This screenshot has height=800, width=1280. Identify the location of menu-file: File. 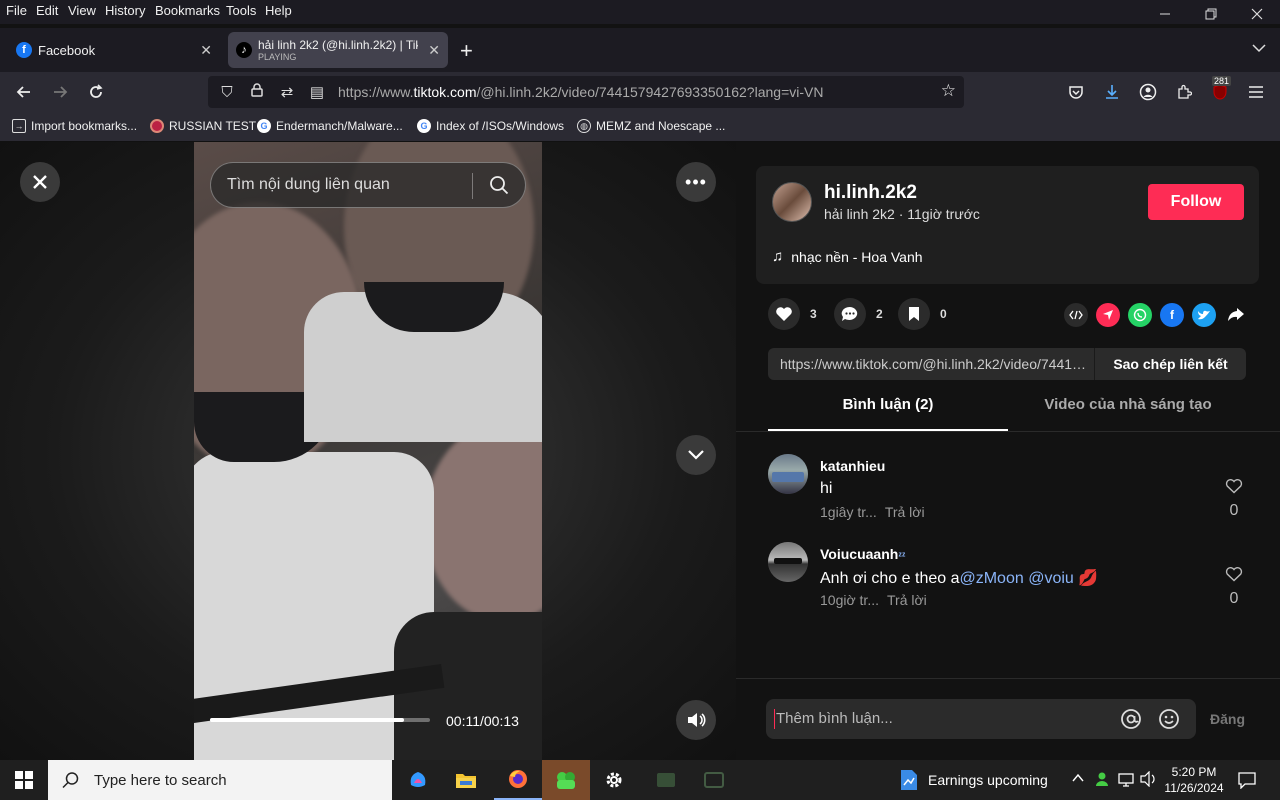
(16, 10).